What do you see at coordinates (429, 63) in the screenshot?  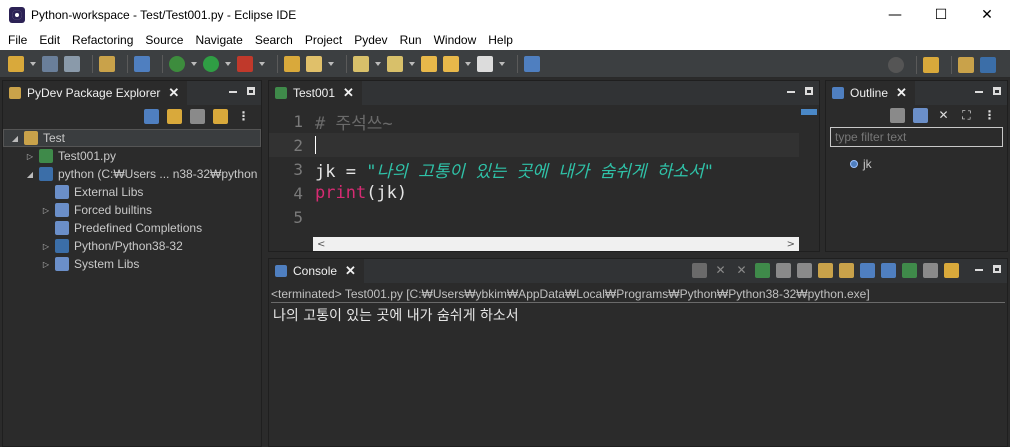 I see `last-edit-icon` at bounding box center [429, 63].